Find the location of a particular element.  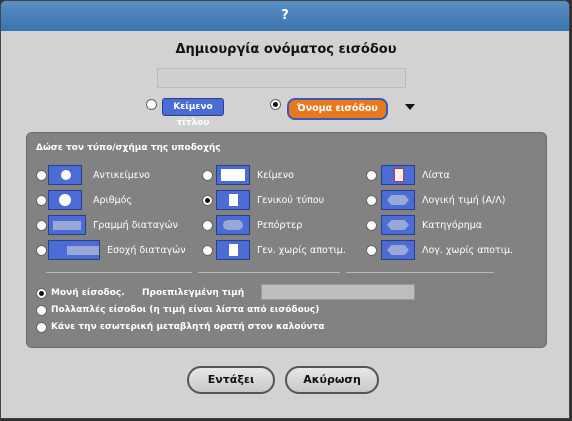

radio-title-text is located at coordinates (151, 104).